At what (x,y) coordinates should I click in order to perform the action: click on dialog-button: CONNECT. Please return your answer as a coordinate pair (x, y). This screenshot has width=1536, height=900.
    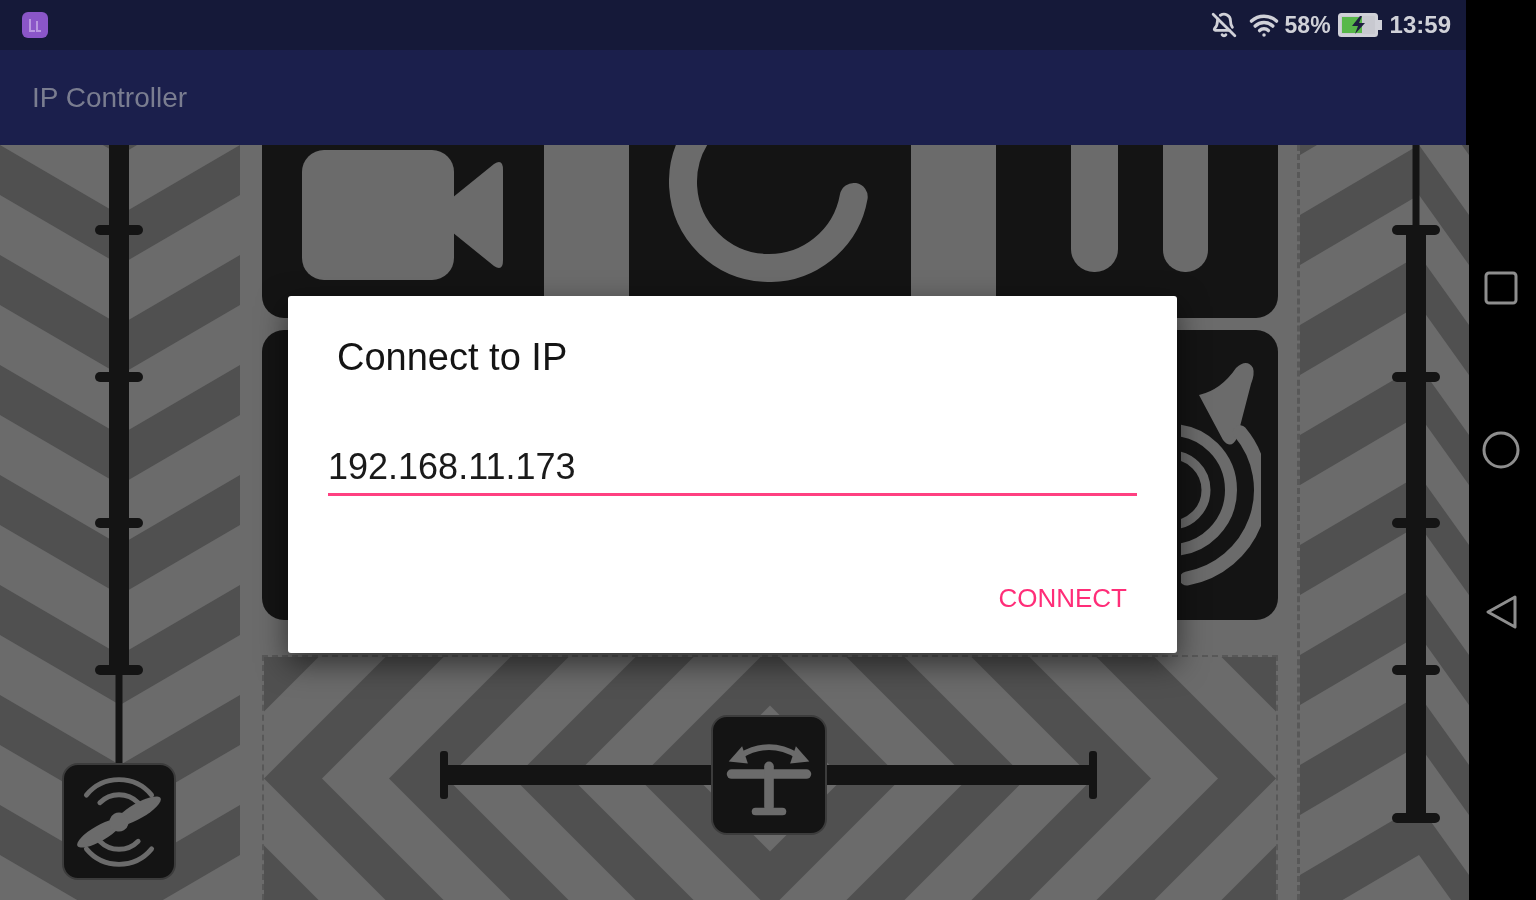
    Looking at the image, I should click on (1062, 598).